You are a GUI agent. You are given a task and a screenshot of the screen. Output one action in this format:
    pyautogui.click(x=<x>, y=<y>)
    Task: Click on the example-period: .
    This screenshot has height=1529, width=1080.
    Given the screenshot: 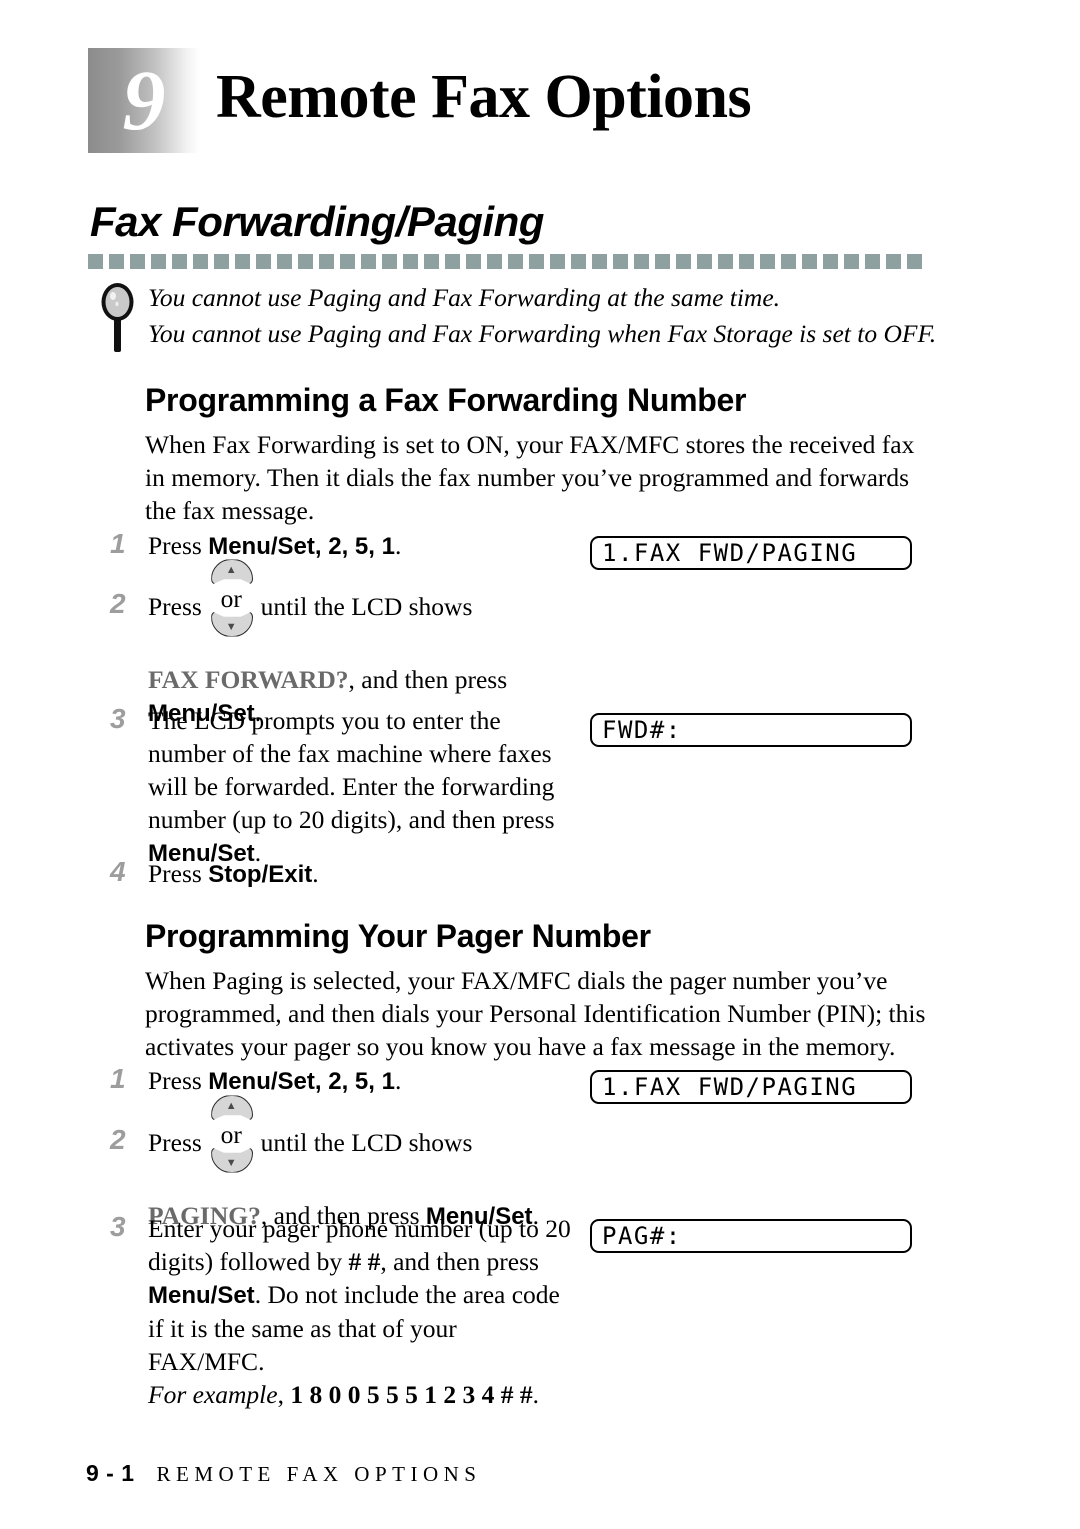 What is the action you would take?
    pyautogui.click(x=535, y=1394)
    